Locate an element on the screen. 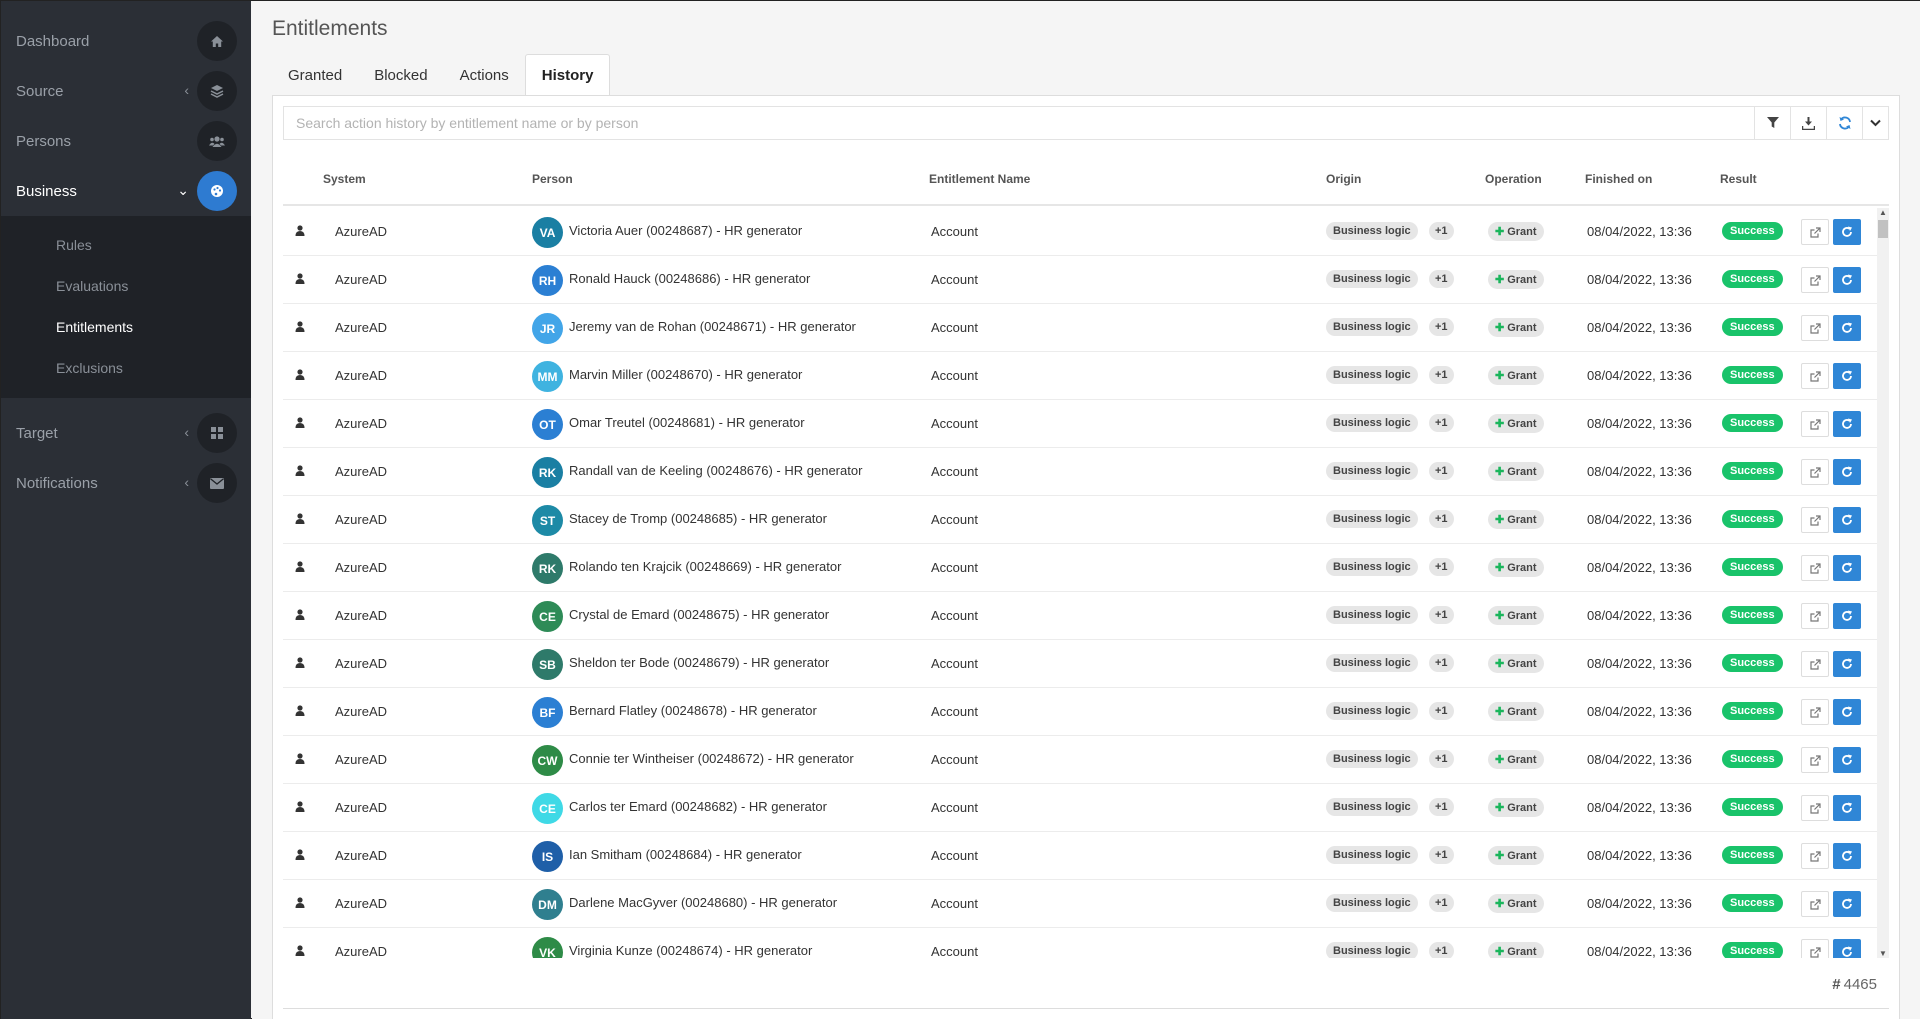 Image resolution: width=1920 pixels, height=1019 pixels. column-header-system: System is located at coordinates (344, 179).